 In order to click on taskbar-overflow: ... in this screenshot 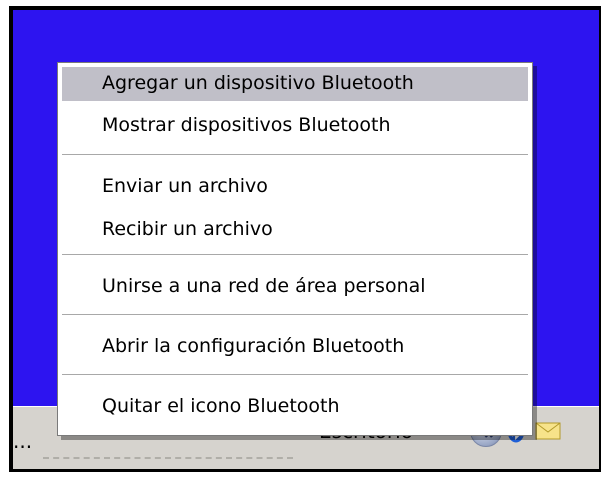, I will do `click(22, 441)`.